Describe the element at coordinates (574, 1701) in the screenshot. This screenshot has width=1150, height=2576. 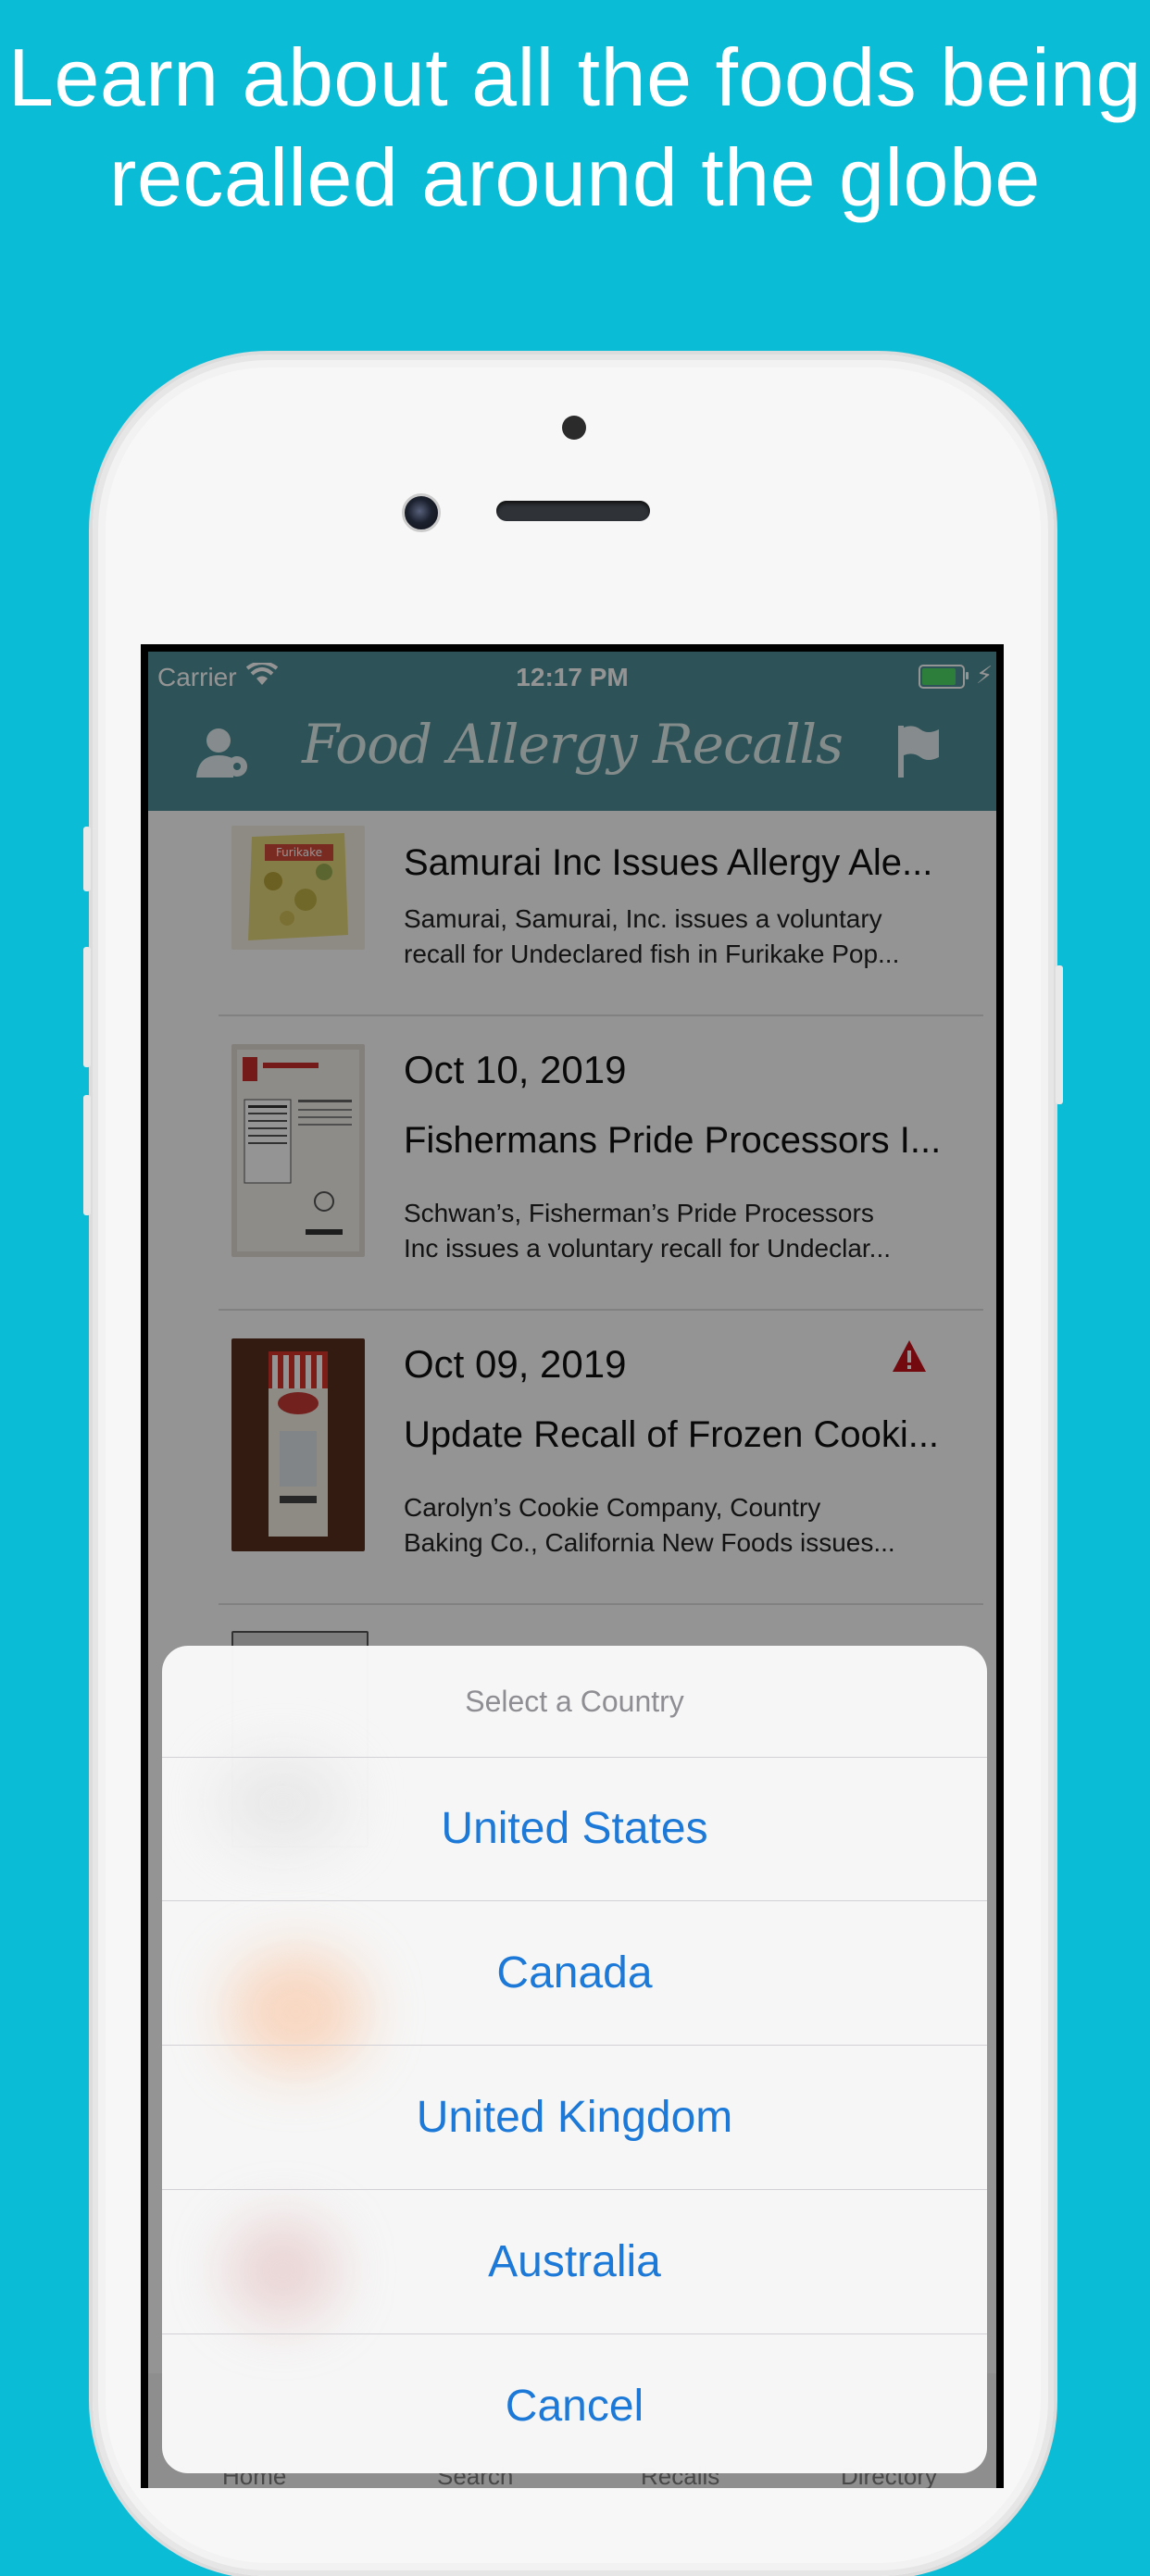
I see `sheet-title: Select a Country` at that location.